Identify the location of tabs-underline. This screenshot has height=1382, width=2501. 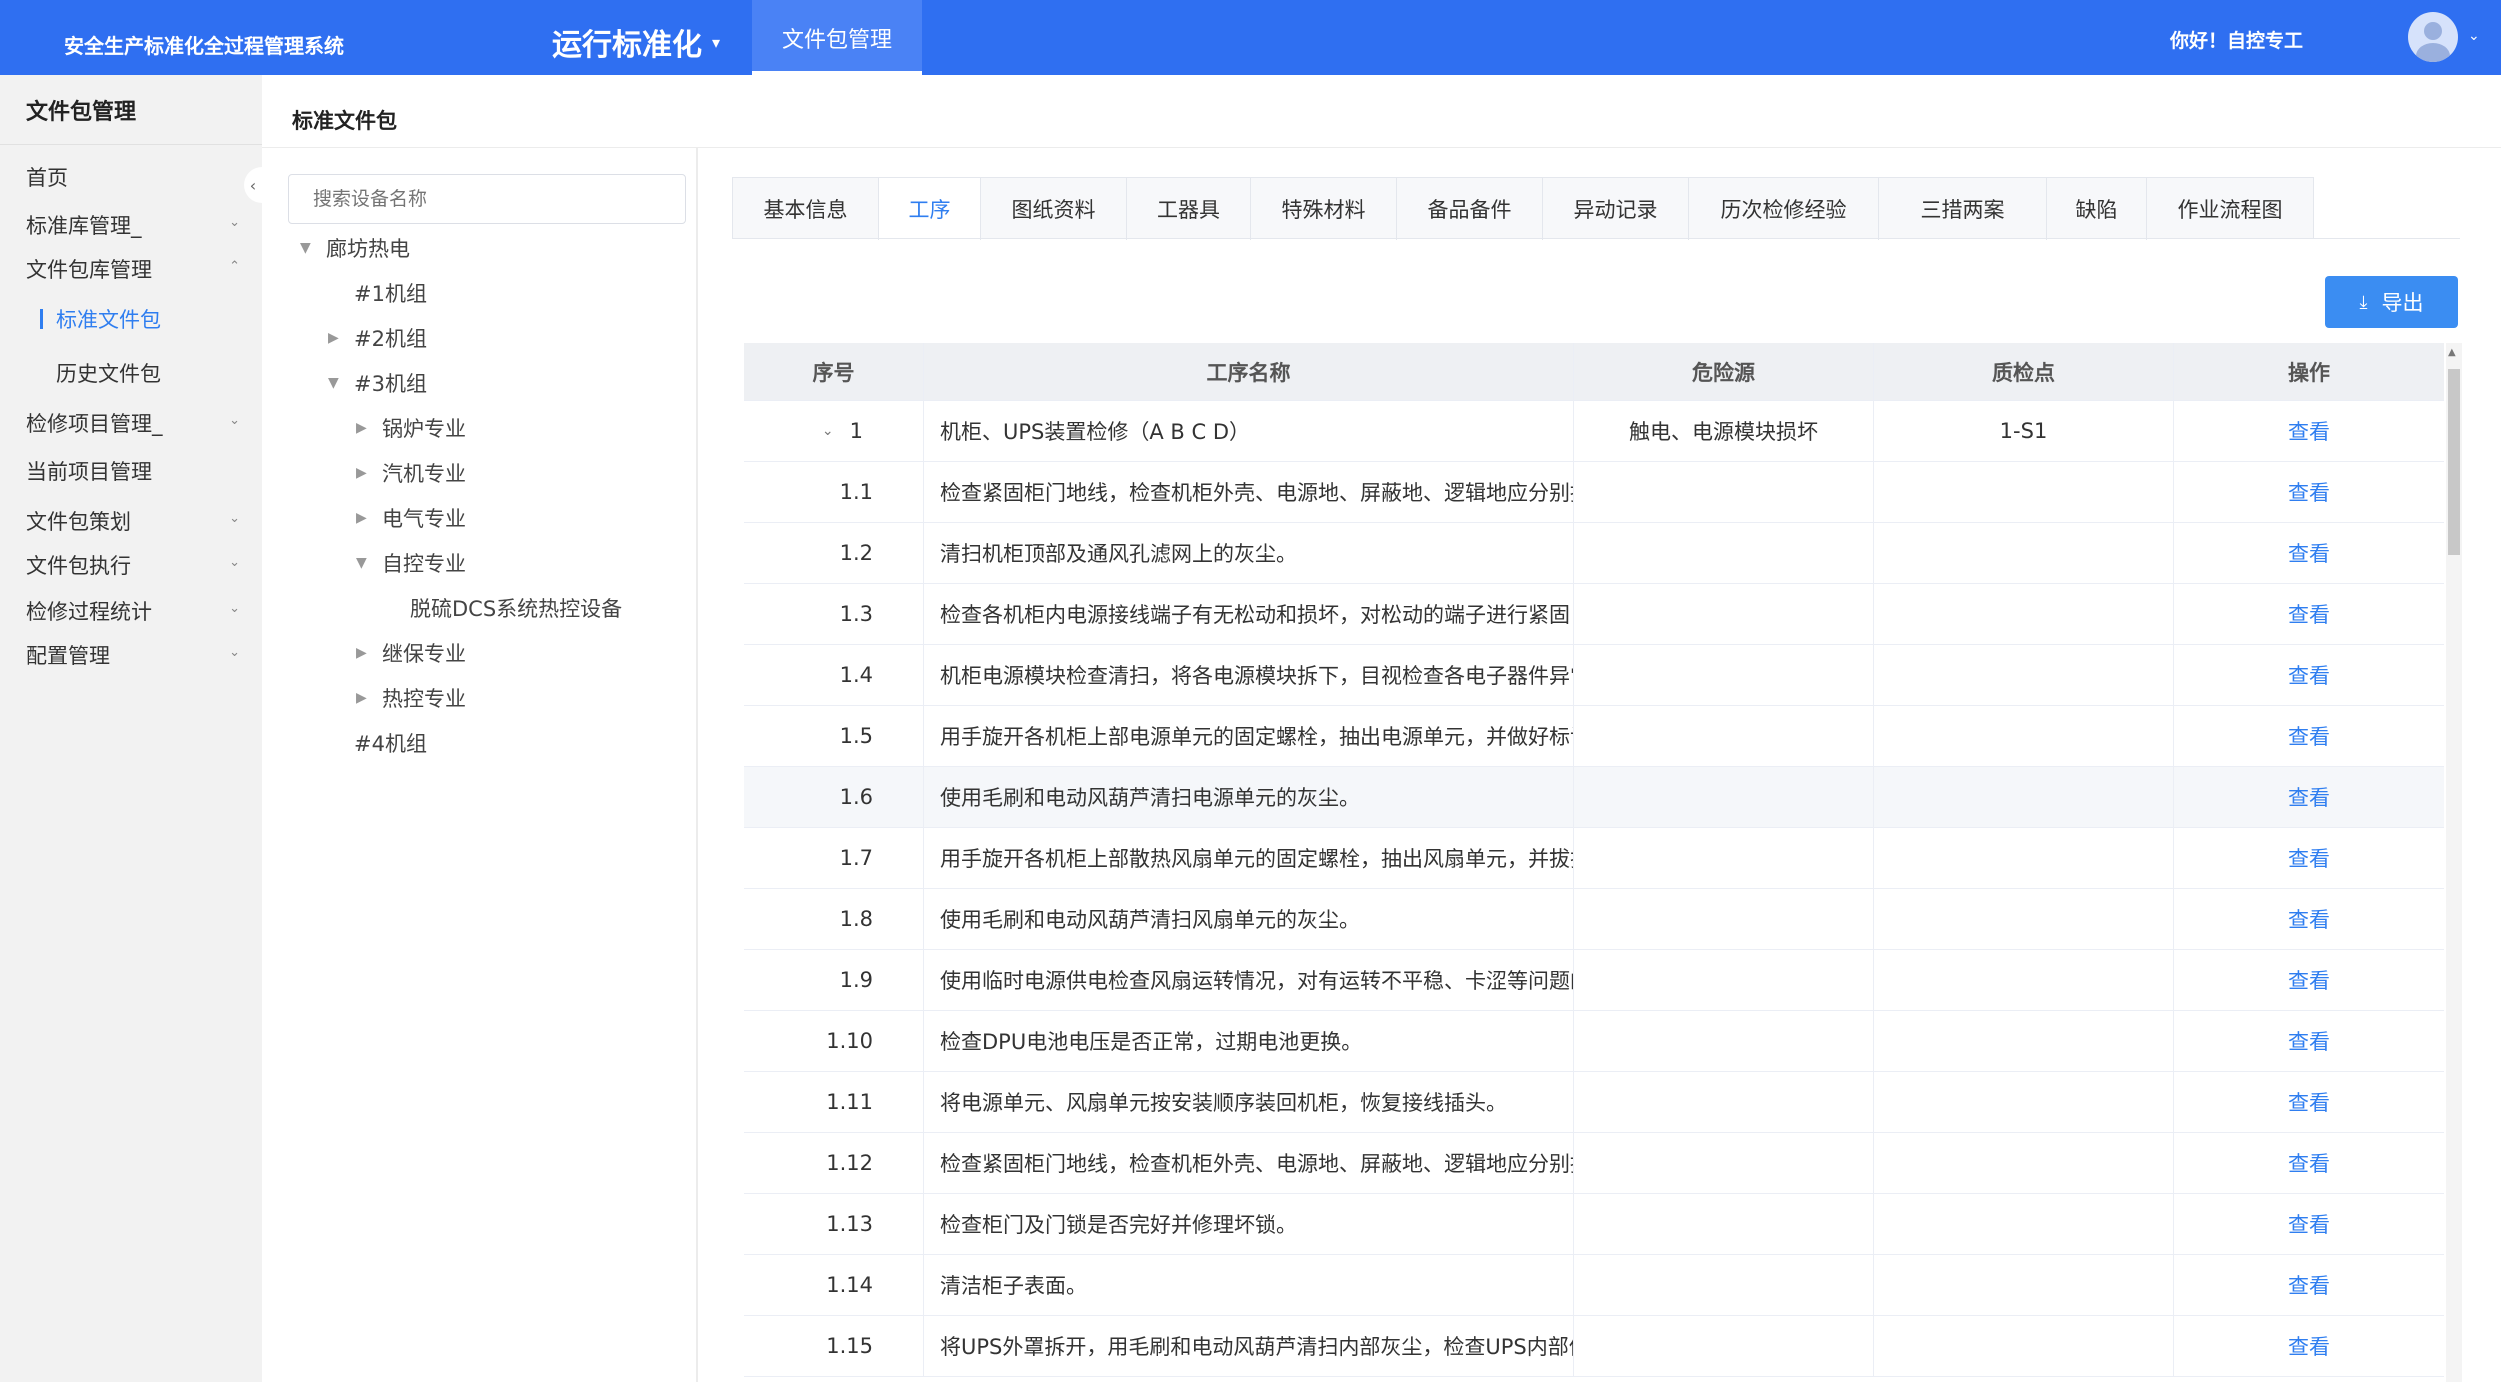
(1596, 238).